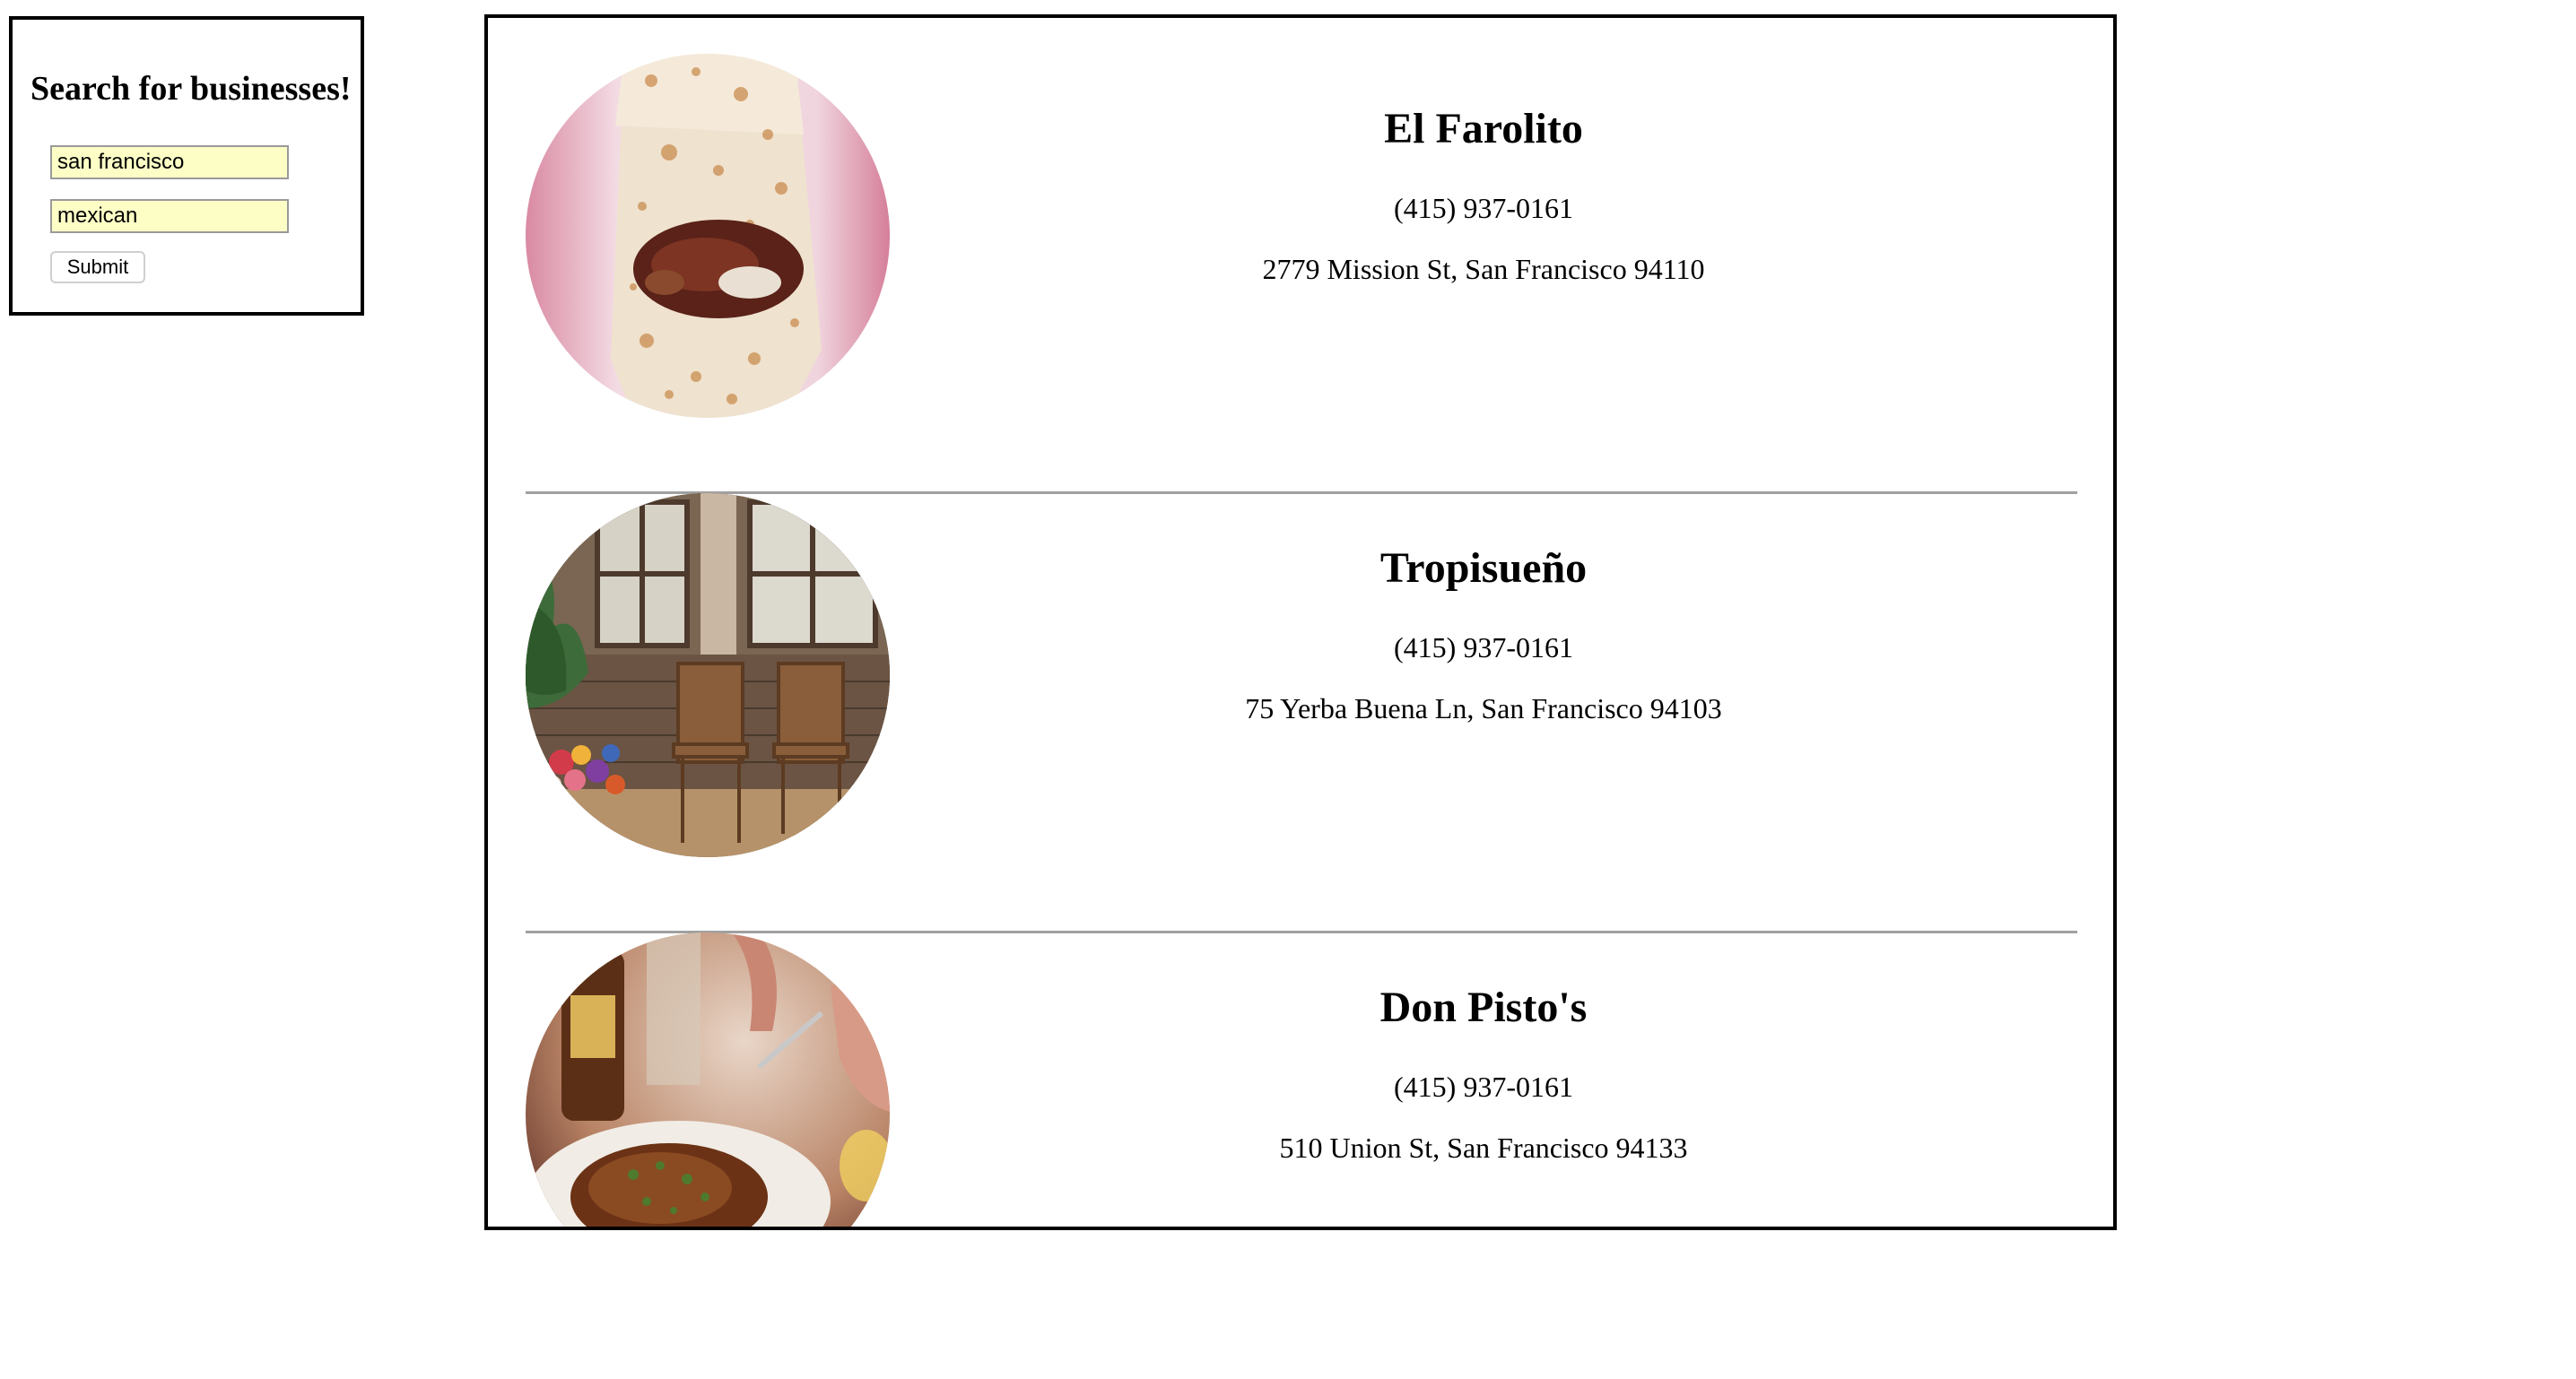  What do you see at coordinates (708, 675) in the screenshot?
I see `restaurant-interior-photo` at bounding box center [708, 675].